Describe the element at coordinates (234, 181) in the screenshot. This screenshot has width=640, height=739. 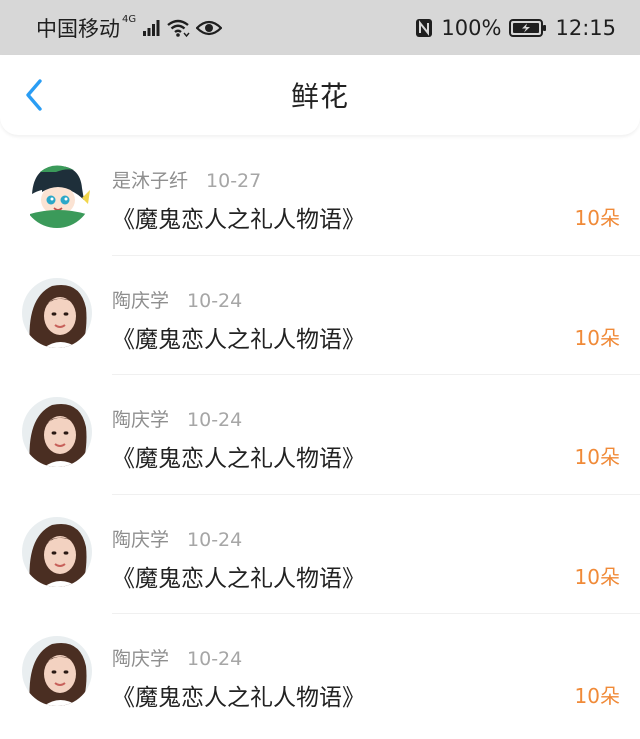
I see `record-date: 10-27` at that location.